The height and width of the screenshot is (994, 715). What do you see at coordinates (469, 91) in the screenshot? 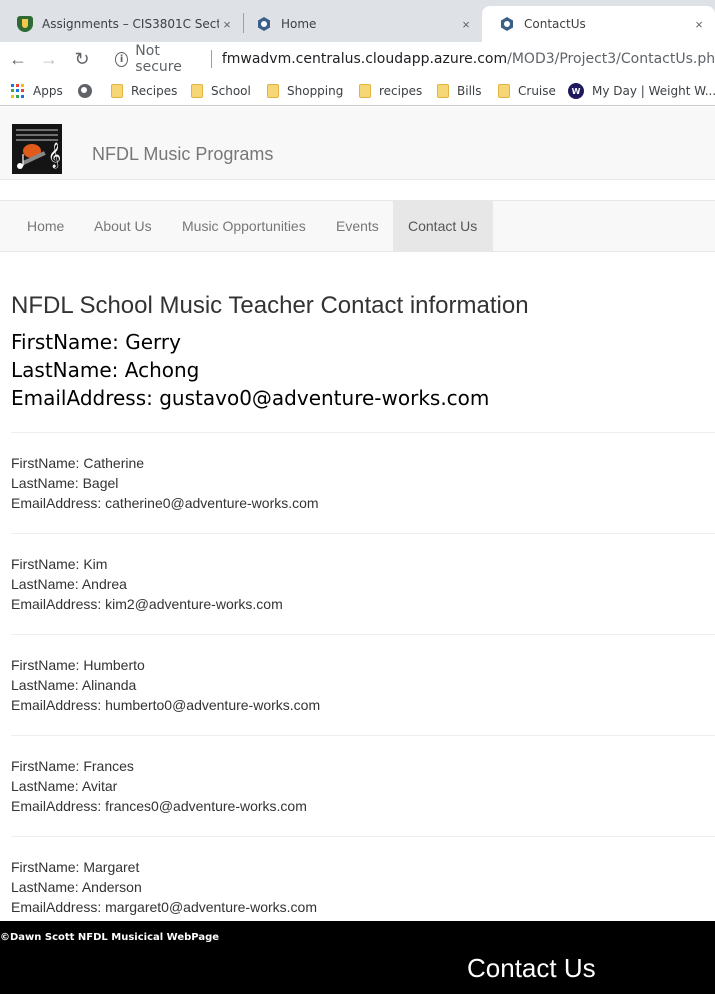
I see `bookmark-label: Bills` at bounding box center [469, 91].